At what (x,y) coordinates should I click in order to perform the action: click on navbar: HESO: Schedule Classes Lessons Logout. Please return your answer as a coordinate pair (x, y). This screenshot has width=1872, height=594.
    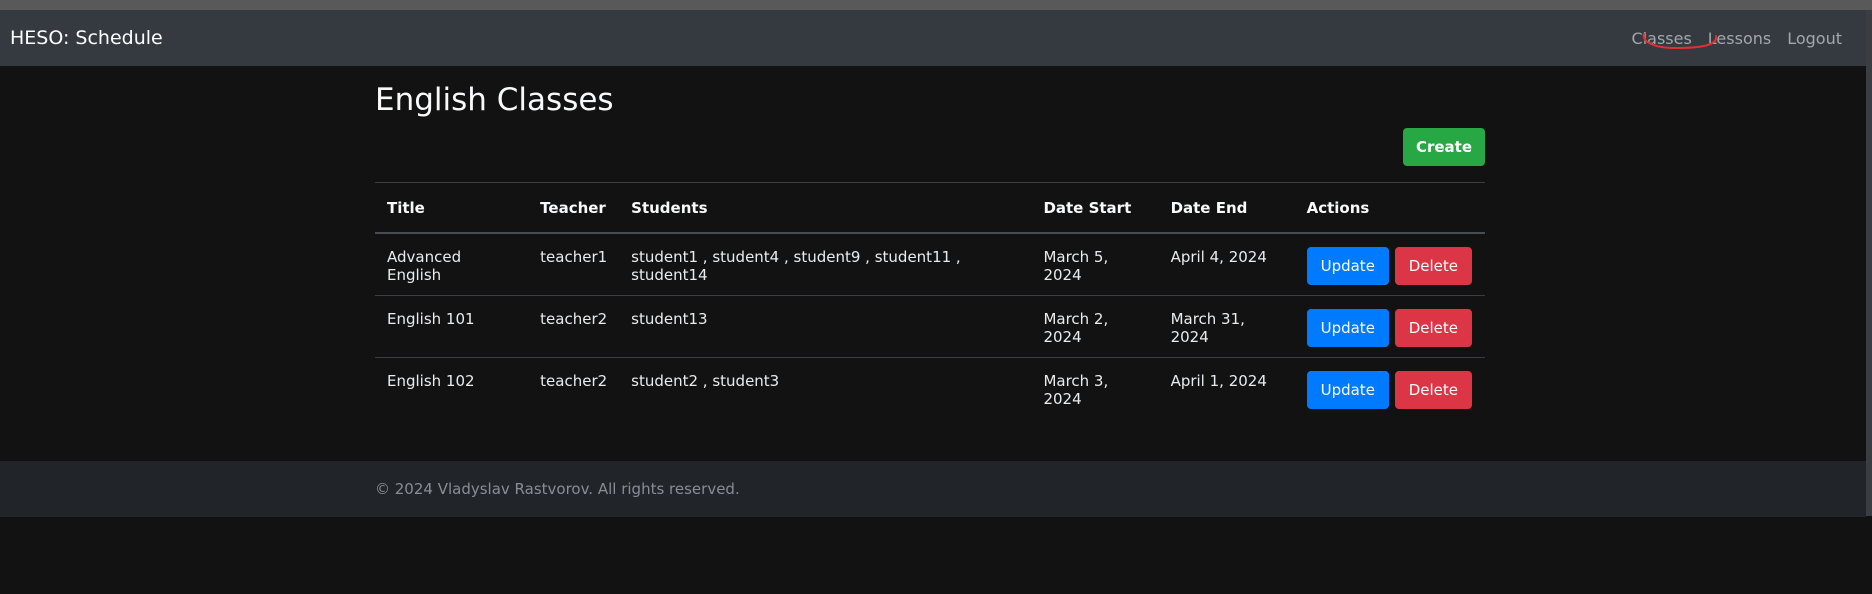
    Looking at the image, I should click on (933, 38).